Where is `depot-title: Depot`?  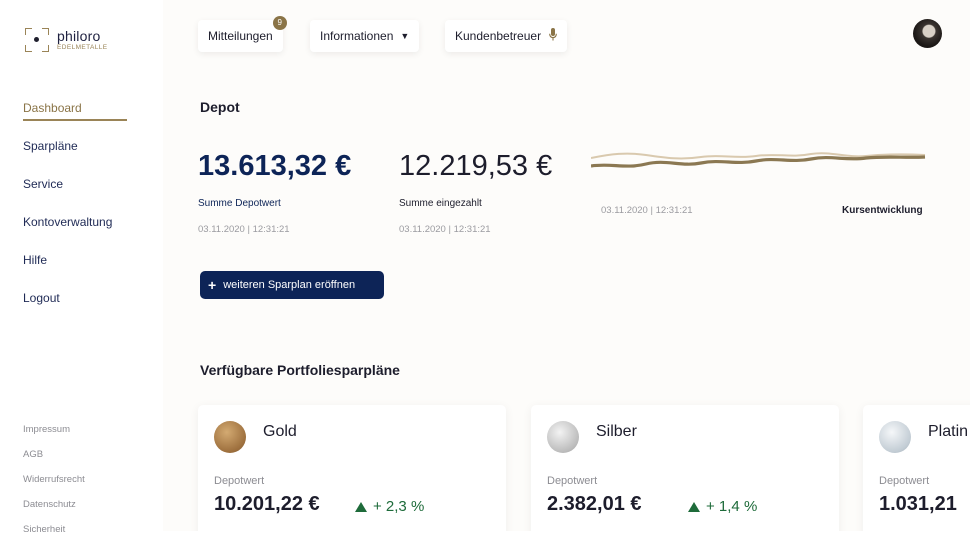 depot-title: Depot is located at coordinates (220, 107).